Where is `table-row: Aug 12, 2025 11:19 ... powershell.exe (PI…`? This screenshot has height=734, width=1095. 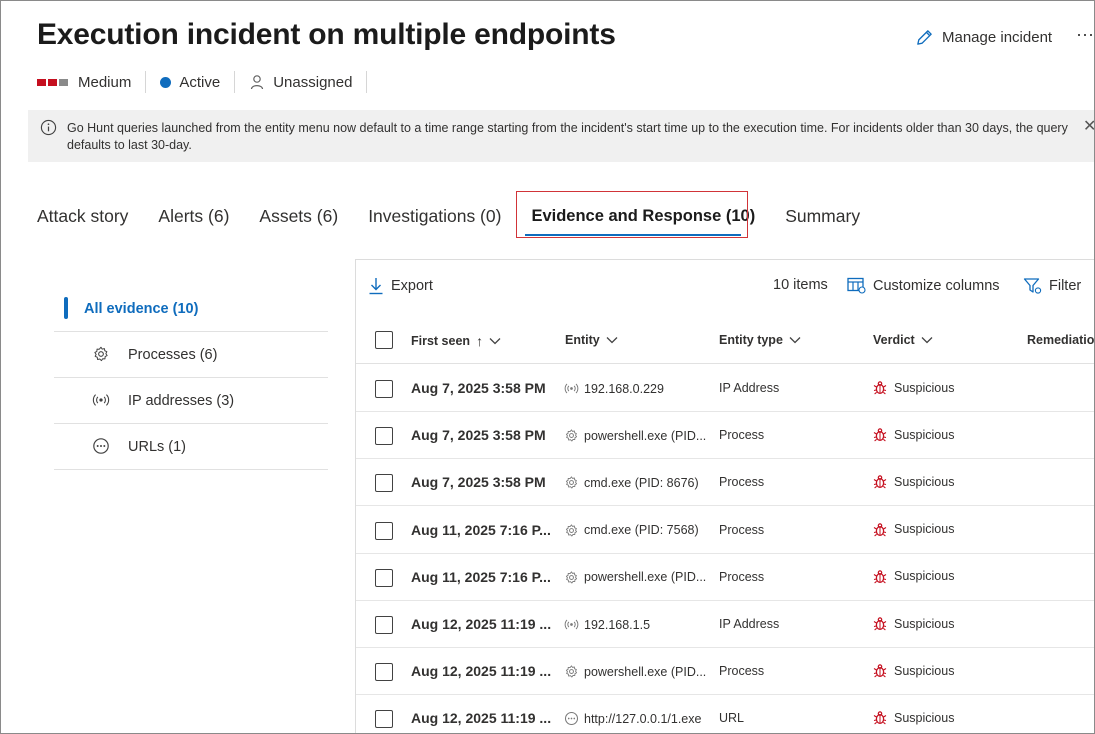 table-row: Aug 12, 2025 11:19 ... powershell.exe (PI… is located at coordinates (725, 672).